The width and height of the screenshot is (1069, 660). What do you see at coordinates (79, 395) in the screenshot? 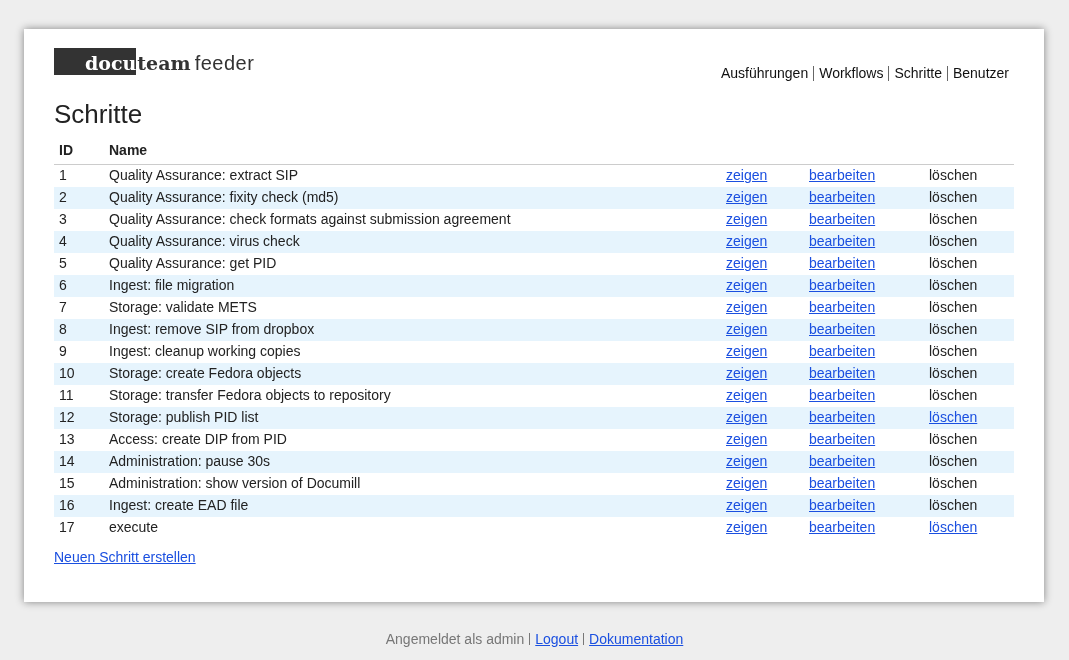
I see `table-cell: 11` at bounding box center [79, 395].